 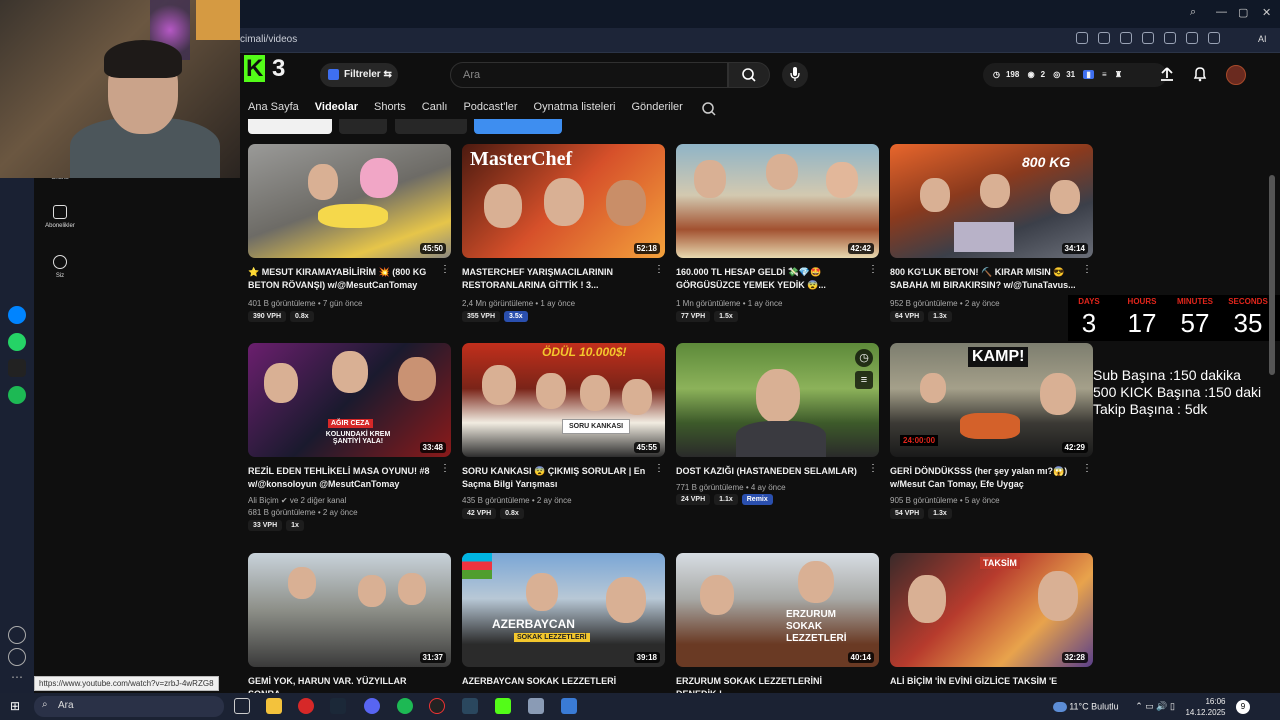 I want to click on tab-videos: Videolar, so click(x=336, y=110).